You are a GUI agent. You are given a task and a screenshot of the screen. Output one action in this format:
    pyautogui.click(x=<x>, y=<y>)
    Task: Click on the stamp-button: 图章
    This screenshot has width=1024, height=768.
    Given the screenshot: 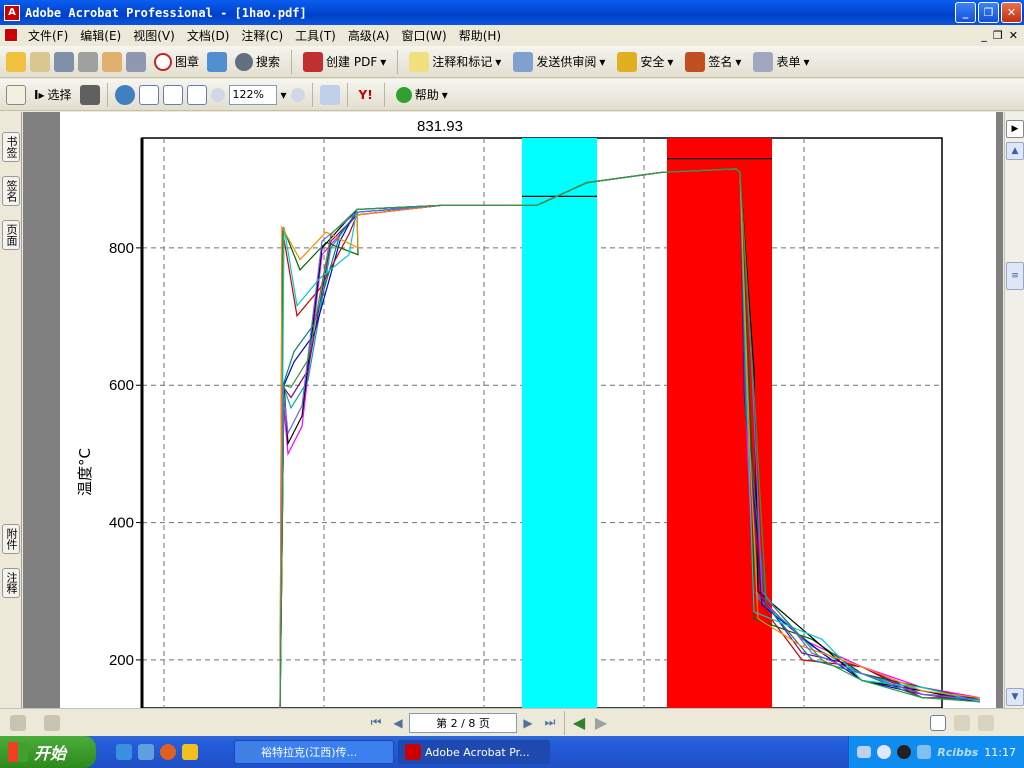 What is the action you would take?
    pyautogui.click(x=176, y=62)
    